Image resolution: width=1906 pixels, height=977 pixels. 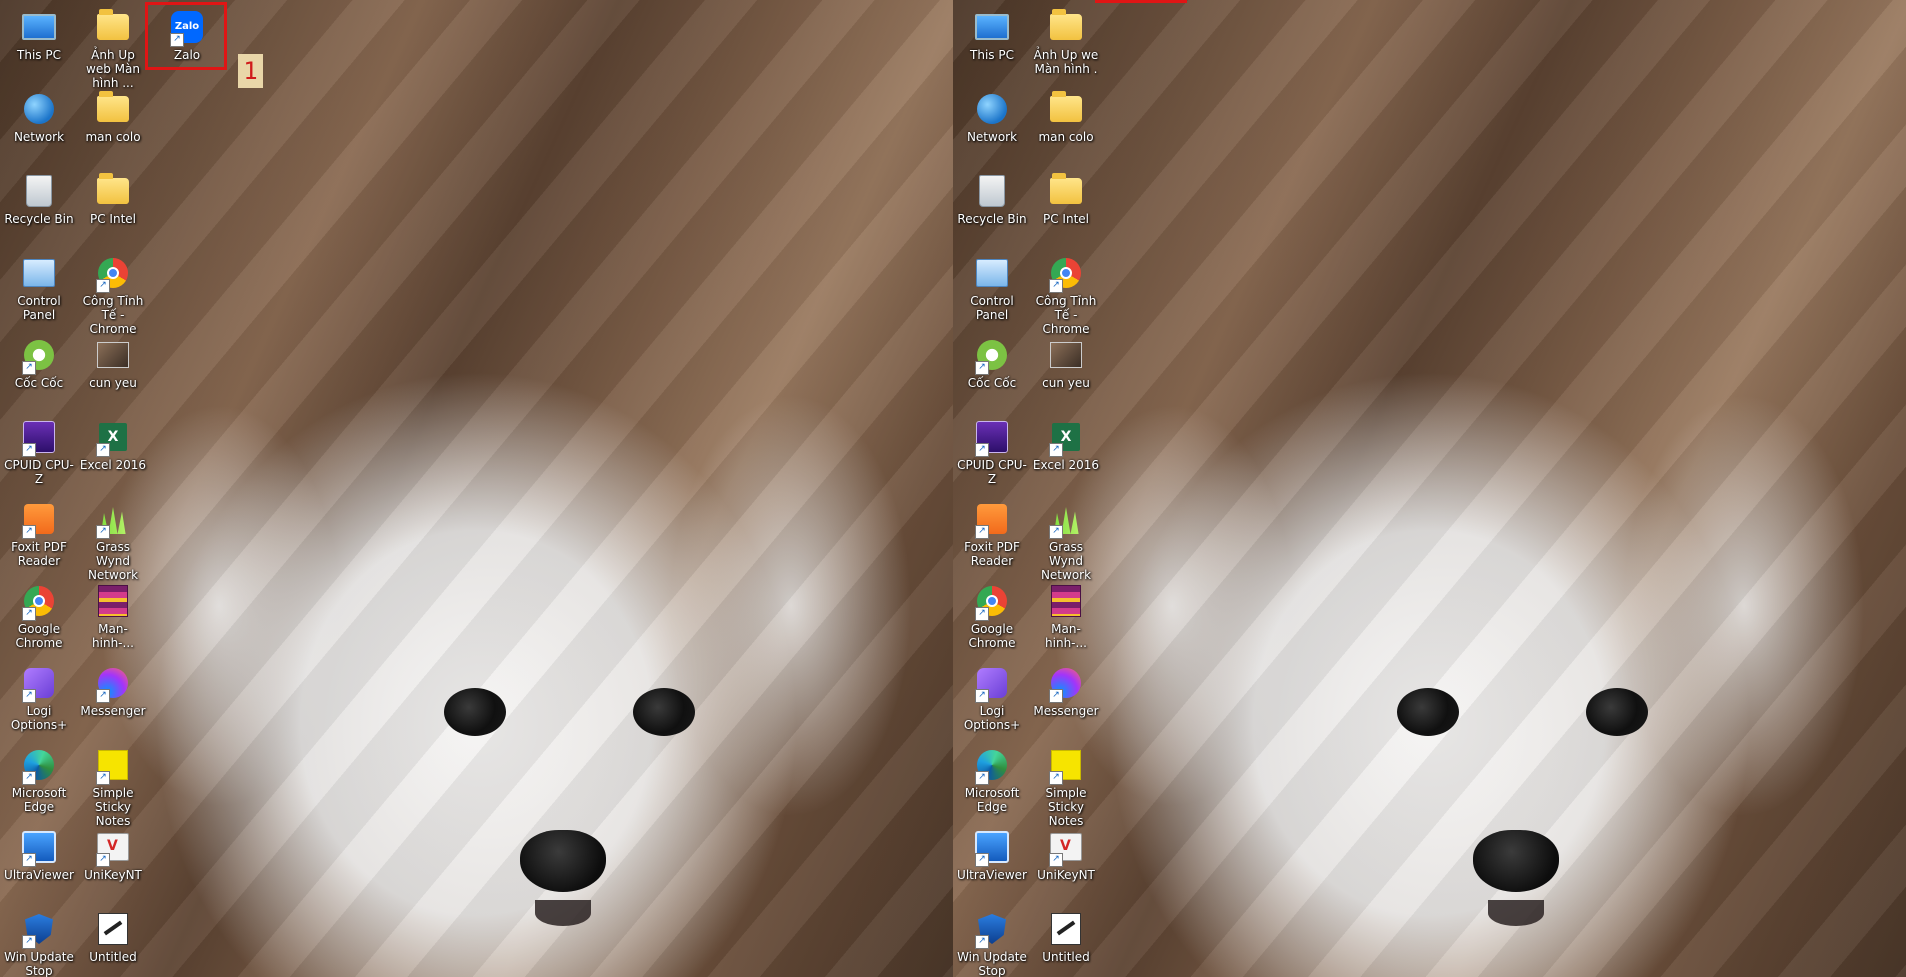 I want to click on desktop-icon-label: Foxit PDF Reader, so click(x=39, y=554).